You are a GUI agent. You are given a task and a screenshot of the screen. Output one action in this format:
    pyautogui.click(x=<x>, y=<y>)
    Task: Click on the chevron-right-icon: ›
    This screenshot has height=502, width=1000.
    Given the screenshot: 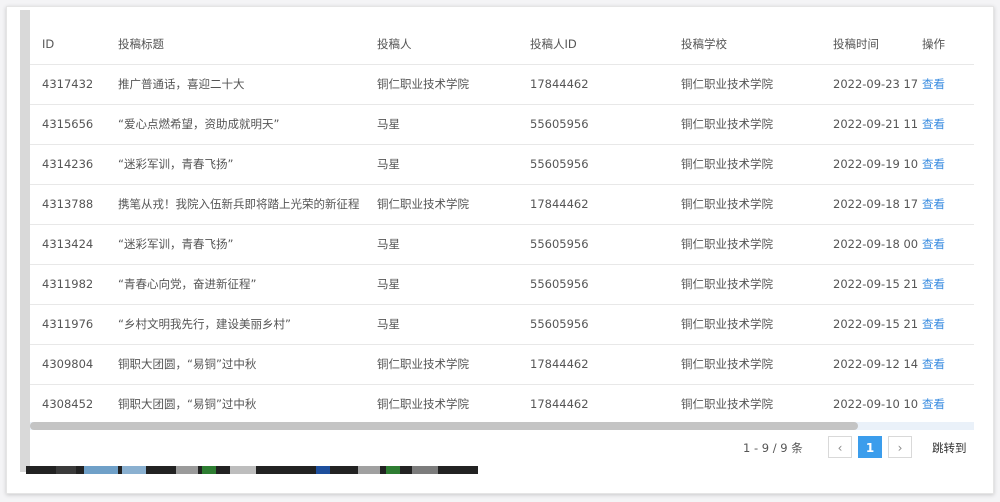 What is the action you would take?
    pyautogui.click(x=900, y=448)
    